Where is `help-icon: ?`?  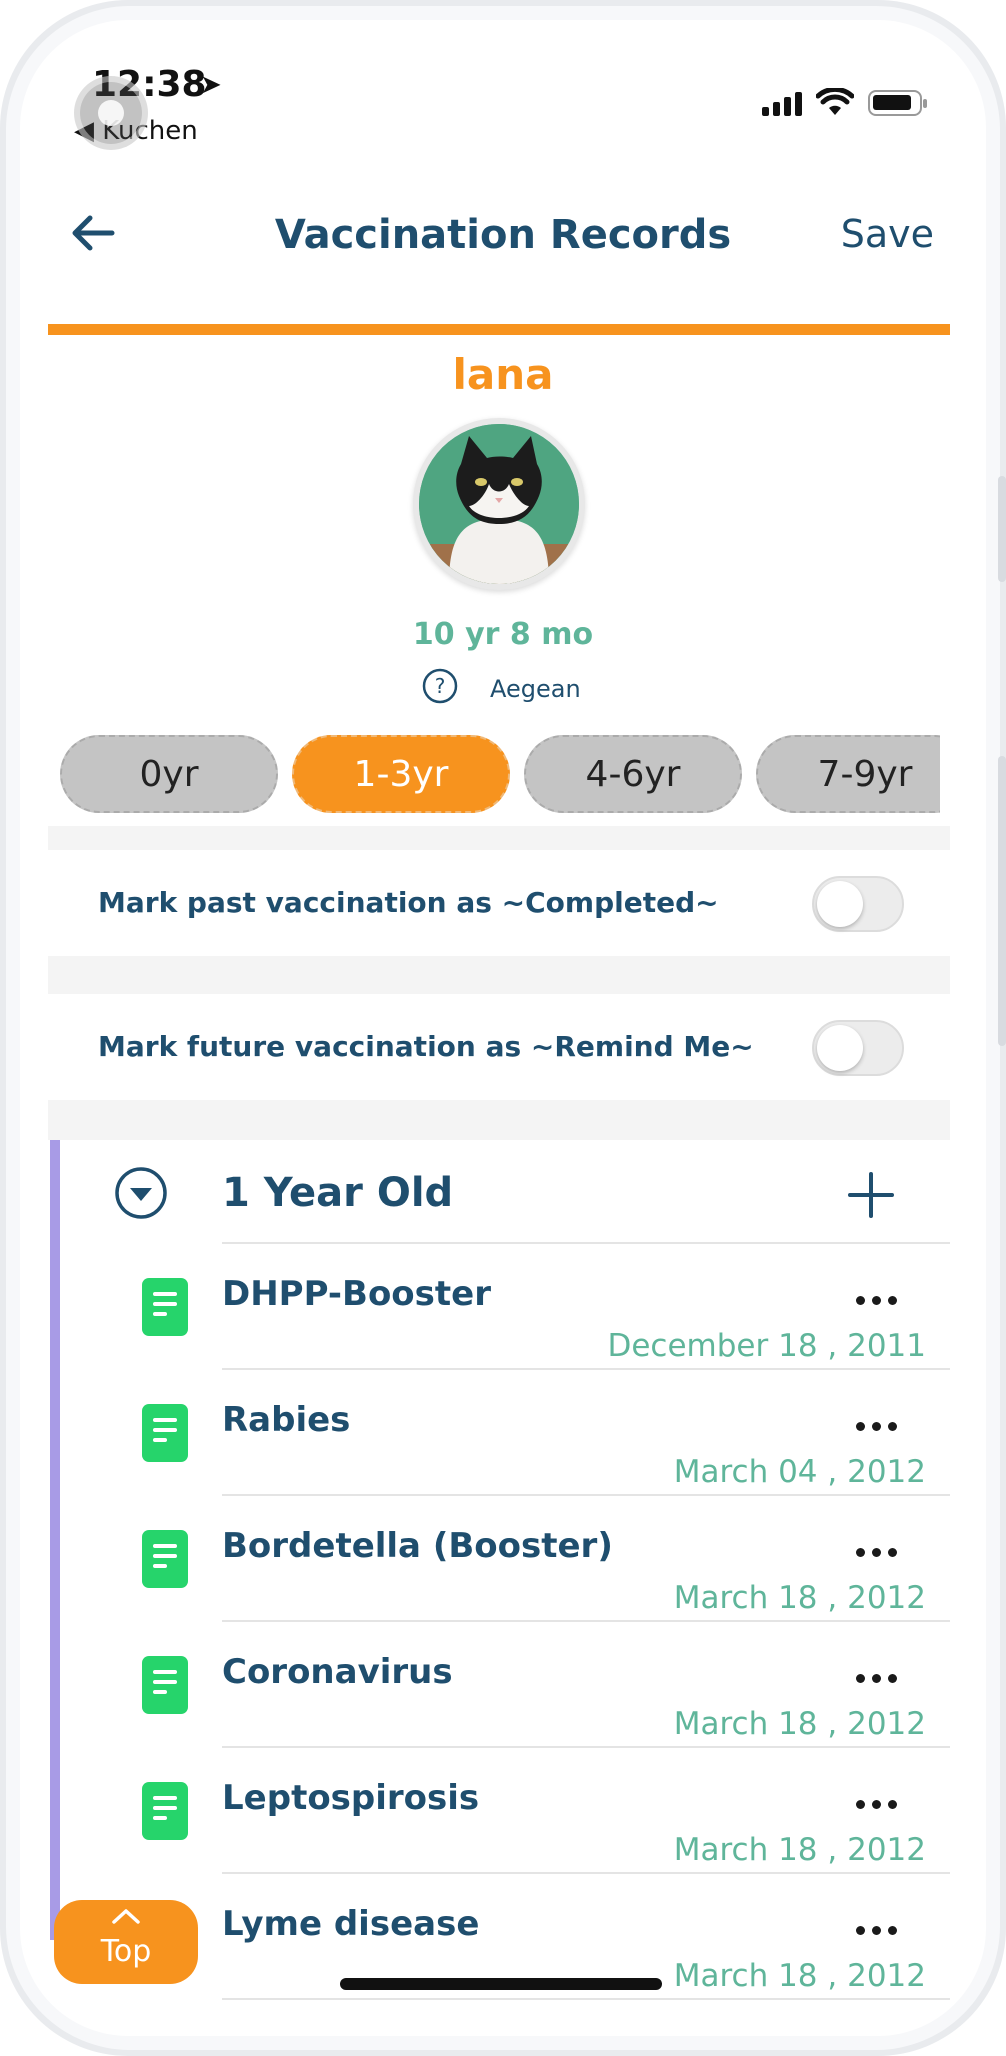
help-icon: ? is located at coordinates (440, 686).